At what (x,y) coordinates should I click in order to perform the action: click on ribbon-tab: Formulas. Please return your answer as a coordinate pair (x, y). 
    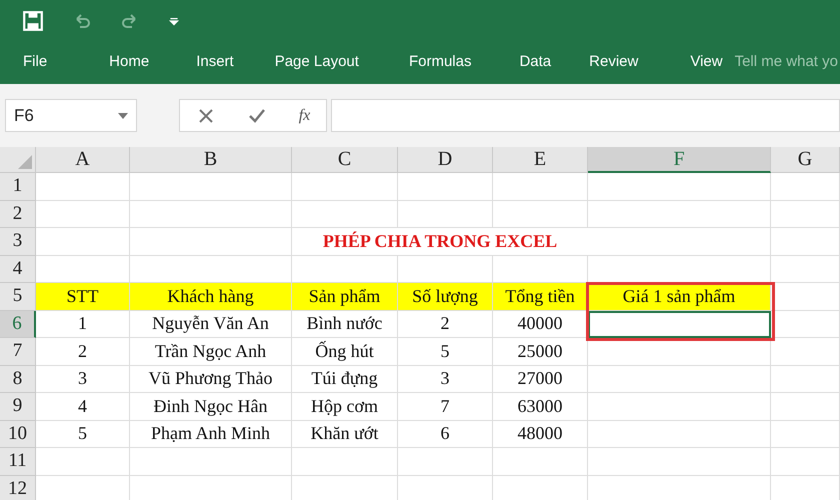
    Looking at the image, I should click on (440, 61).